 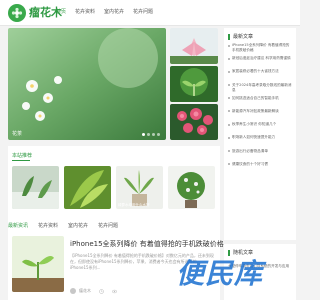 What do you see at coordinates (243, 37) in the screenshot?
I see `sidebar-title: 最新文章` at bounding box center [243, 37].